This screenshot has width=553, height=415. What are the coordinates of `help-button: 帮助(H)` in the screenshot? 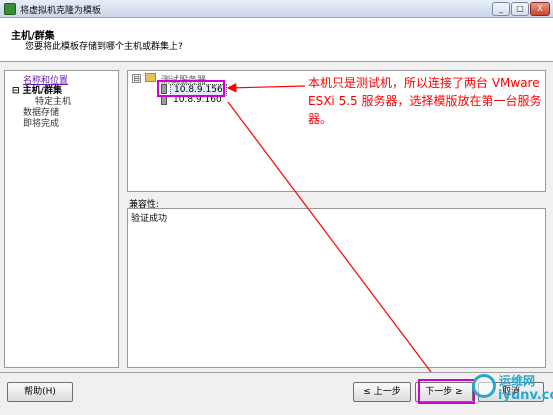 It's located at (40, 392).